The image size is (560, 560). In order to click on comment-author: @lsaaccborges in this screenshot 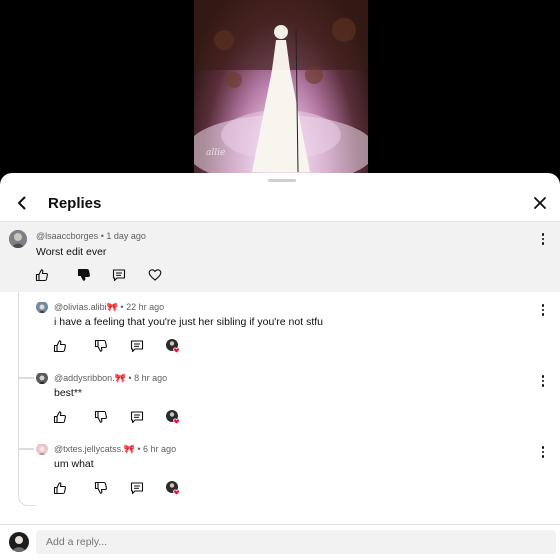, I will do `click(67, 236)`.